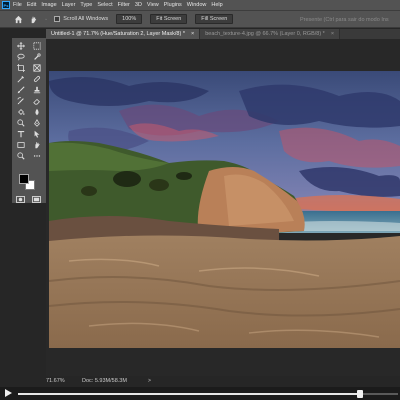 This screenshot has height=400, width=400. What do you see at coordinates (36, 200) in the screenshot?
I see `screen-mode-icon` at bounding box center [36, 200].